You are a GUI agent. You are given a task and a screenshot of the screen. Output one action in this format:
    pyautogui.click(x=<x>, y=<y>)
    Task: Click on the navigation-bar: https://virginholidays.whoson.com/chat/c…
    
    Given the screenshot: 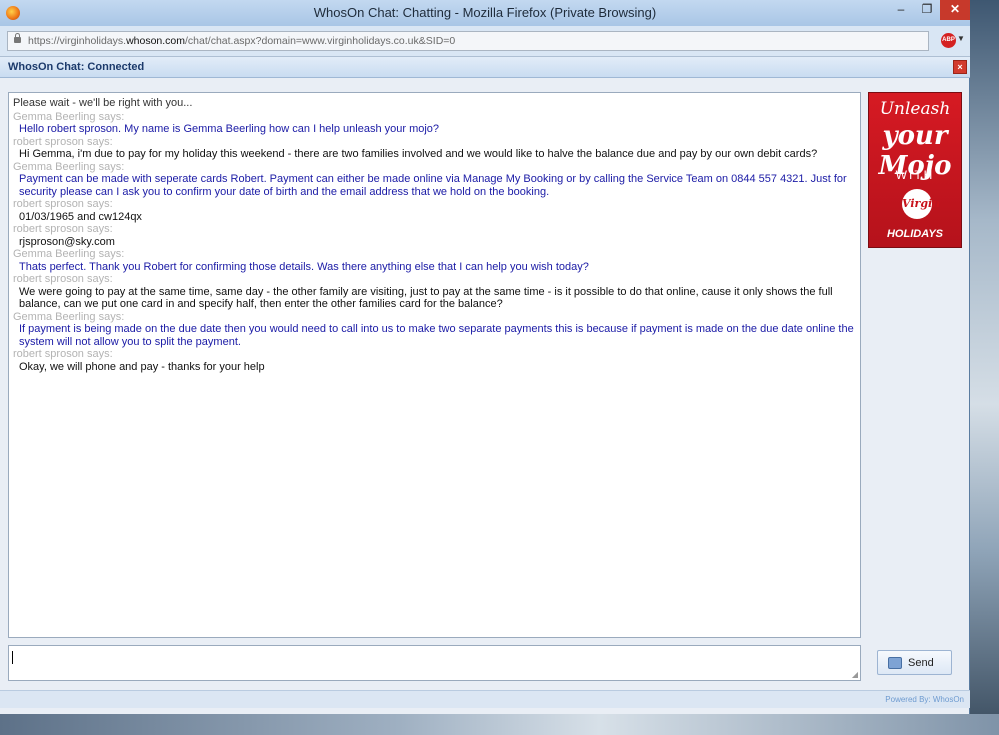 What is the action you would take?
    pyautogui.click(x=485, y=41)
    